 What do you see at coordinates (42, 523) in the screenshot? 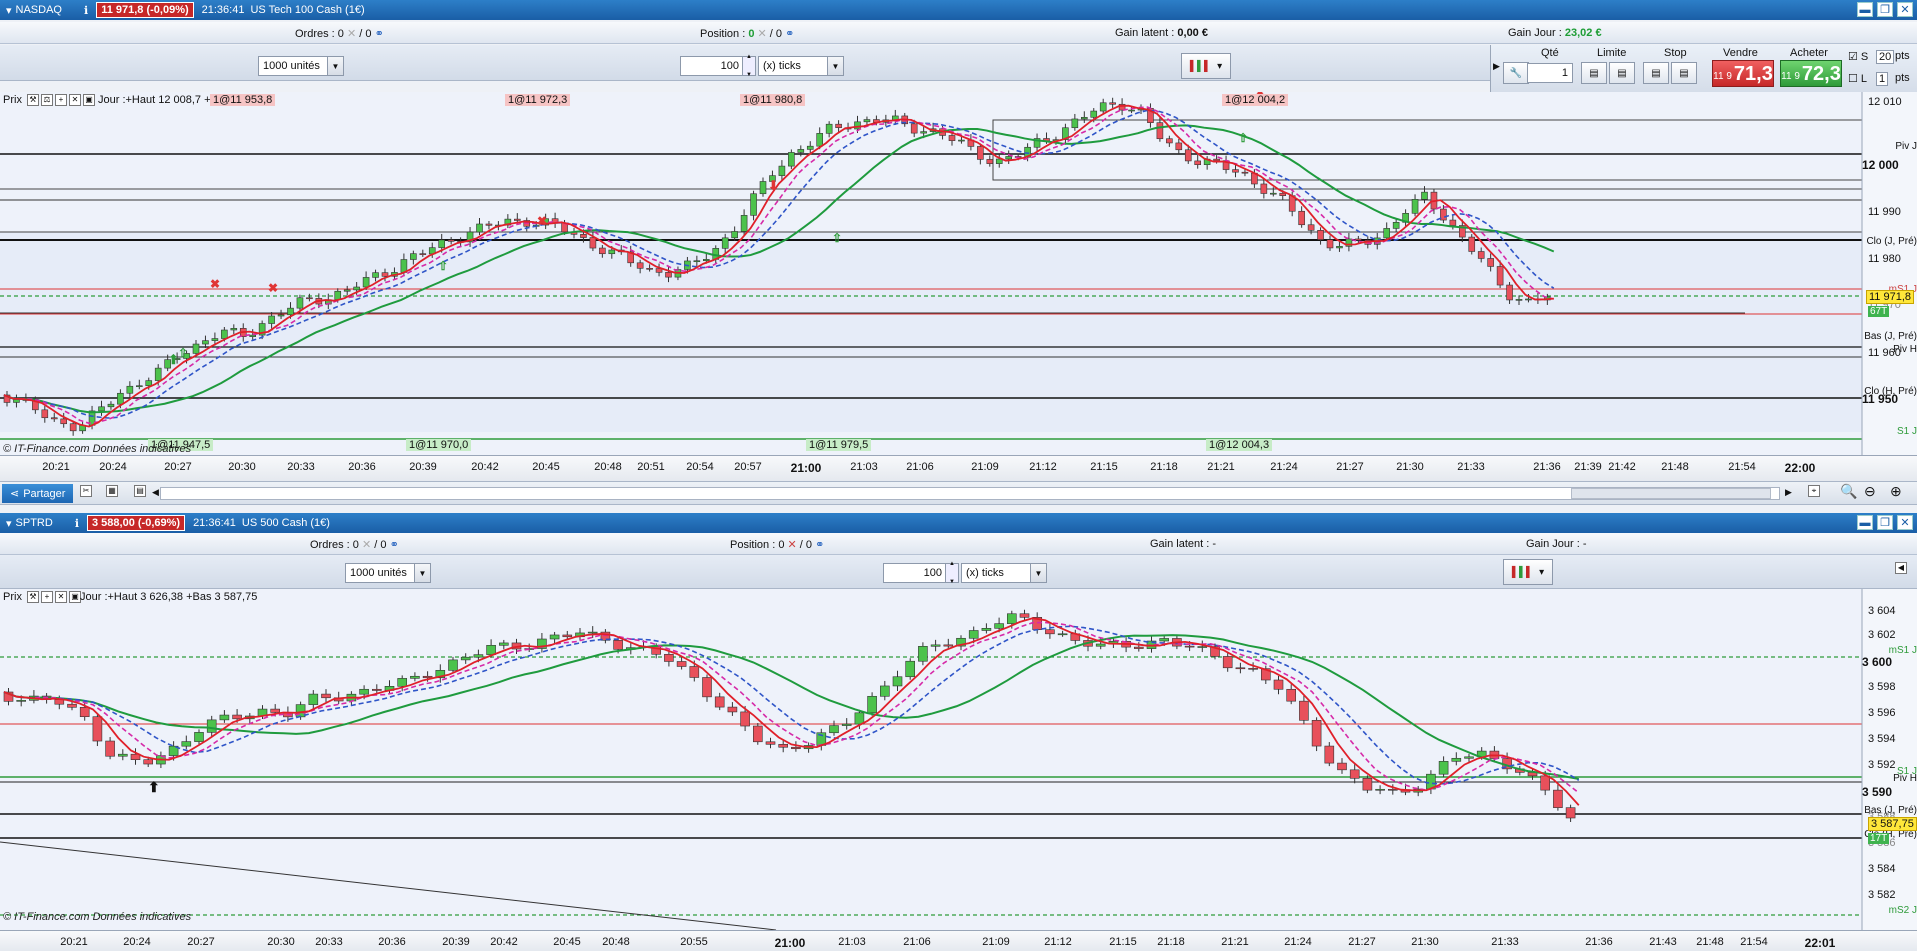
I see `bottom-symbol-group: ▾ SPTRD ℹ` at bounding box center [42, 523].